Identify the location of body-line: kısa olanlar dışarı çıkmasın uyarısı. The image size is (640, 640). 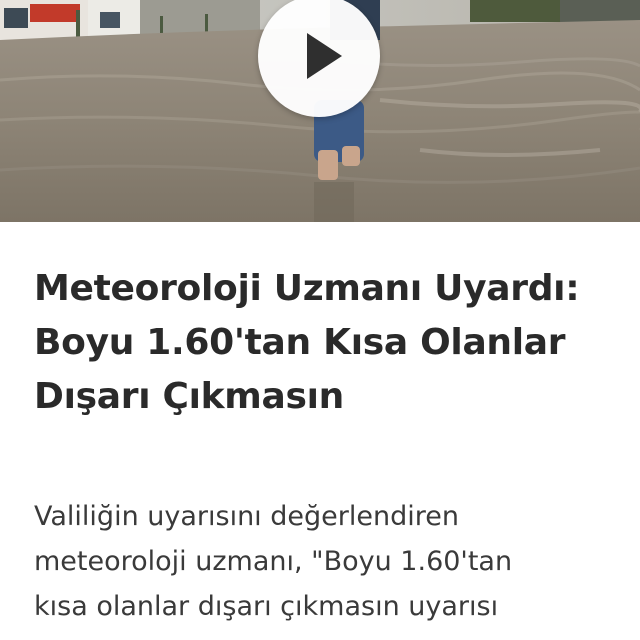
(266, 606).